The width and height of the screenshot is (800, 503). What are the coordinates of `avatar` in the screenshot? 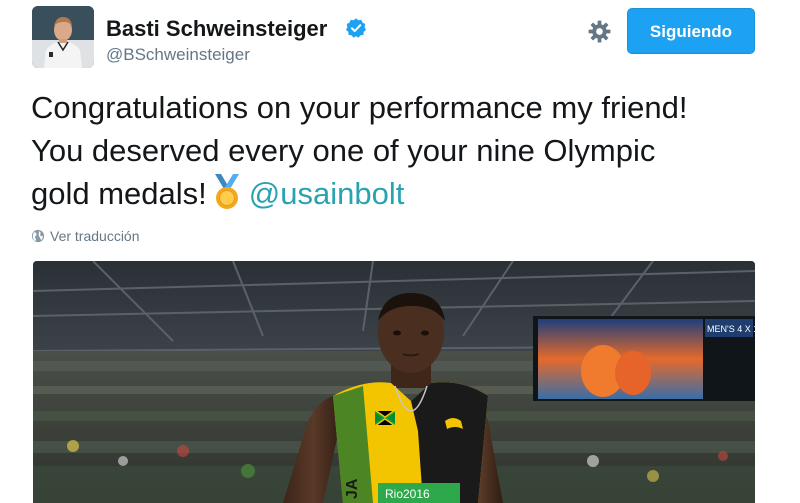 It's located at (63, 37).